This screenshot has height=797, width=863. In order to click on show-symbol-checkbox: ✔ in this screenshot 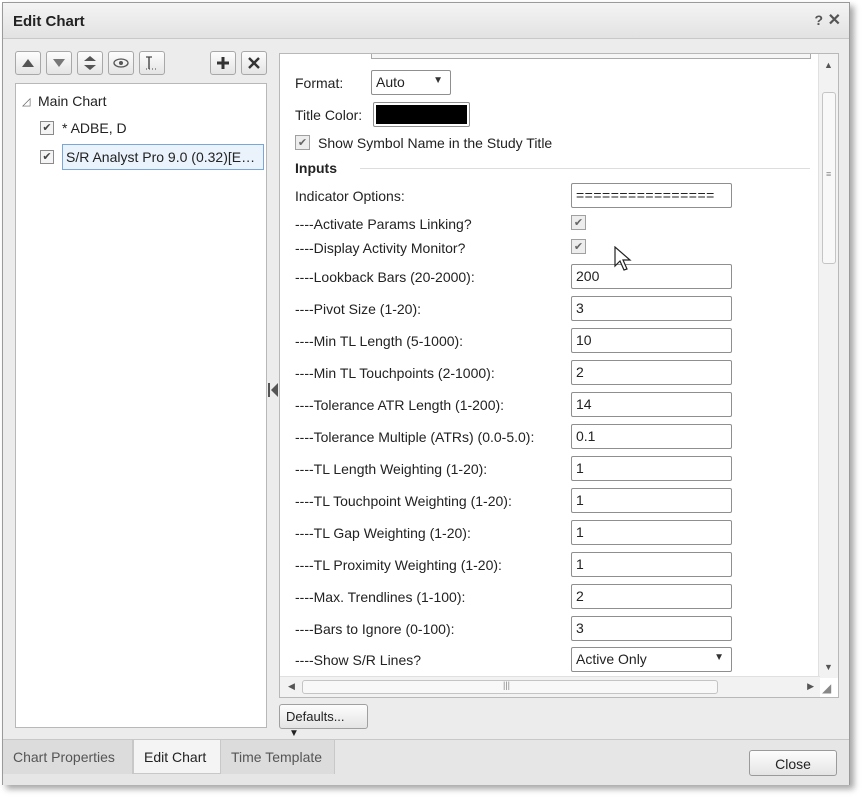, I will do `click(302, 142)`.